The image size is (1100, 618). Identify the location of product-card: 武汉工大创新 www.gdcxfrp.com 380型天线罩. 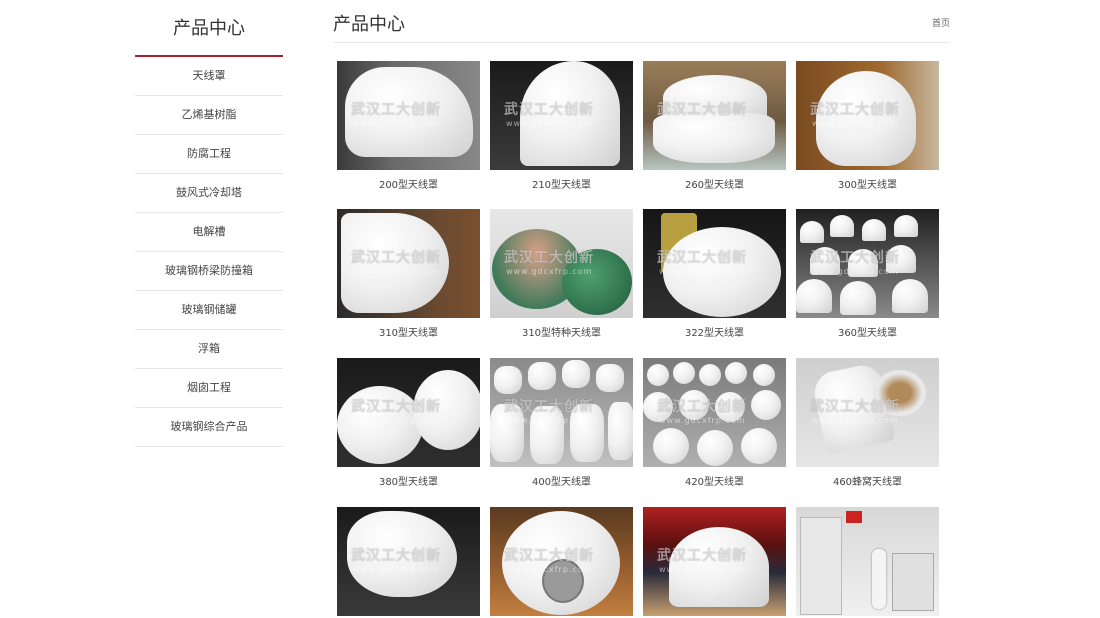
(408, 423).